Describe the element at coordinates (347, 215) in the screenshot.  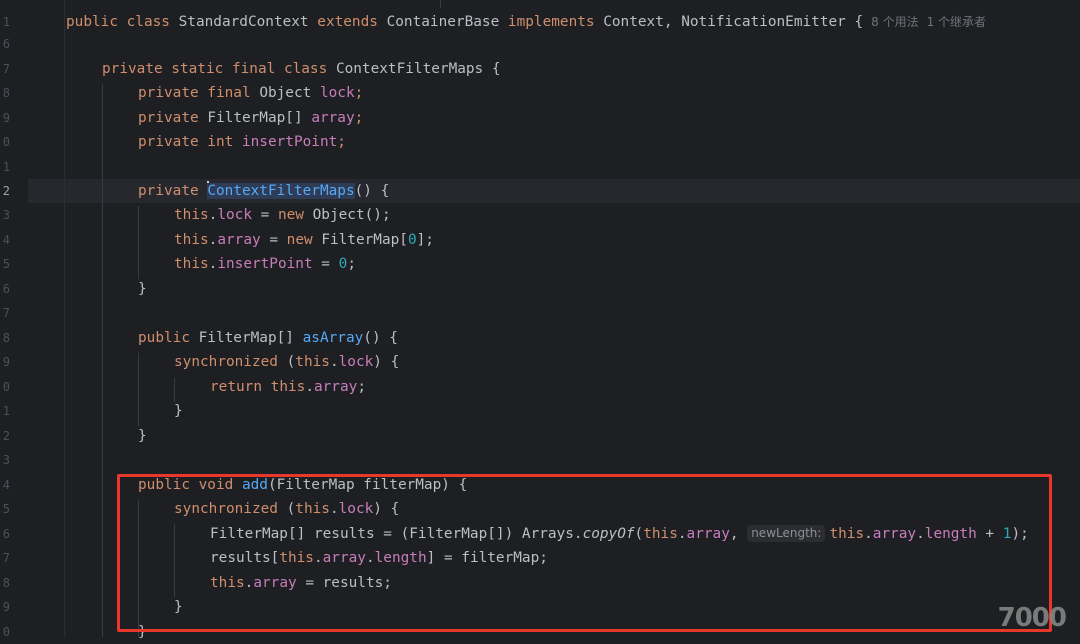
I see `code-text: Object();` at that location.